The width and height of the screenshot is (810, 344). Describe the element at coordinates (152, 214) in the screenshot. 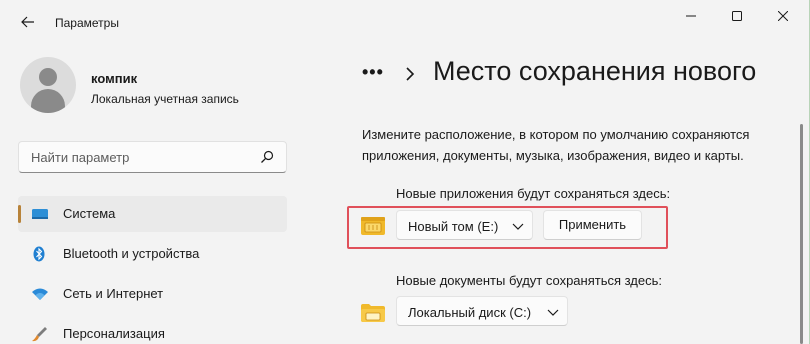

I see `sidebar-item-system: Система` at that location.